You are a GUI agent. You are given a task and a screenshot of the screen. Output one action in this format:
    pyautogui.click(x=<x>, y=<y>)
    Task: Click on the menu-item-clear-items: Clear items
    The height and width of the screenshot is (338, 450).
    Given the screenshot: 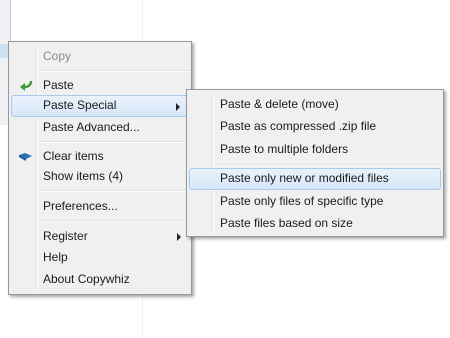 What is the action you would take?
    pyautogui.click(x=100, y=156)
    